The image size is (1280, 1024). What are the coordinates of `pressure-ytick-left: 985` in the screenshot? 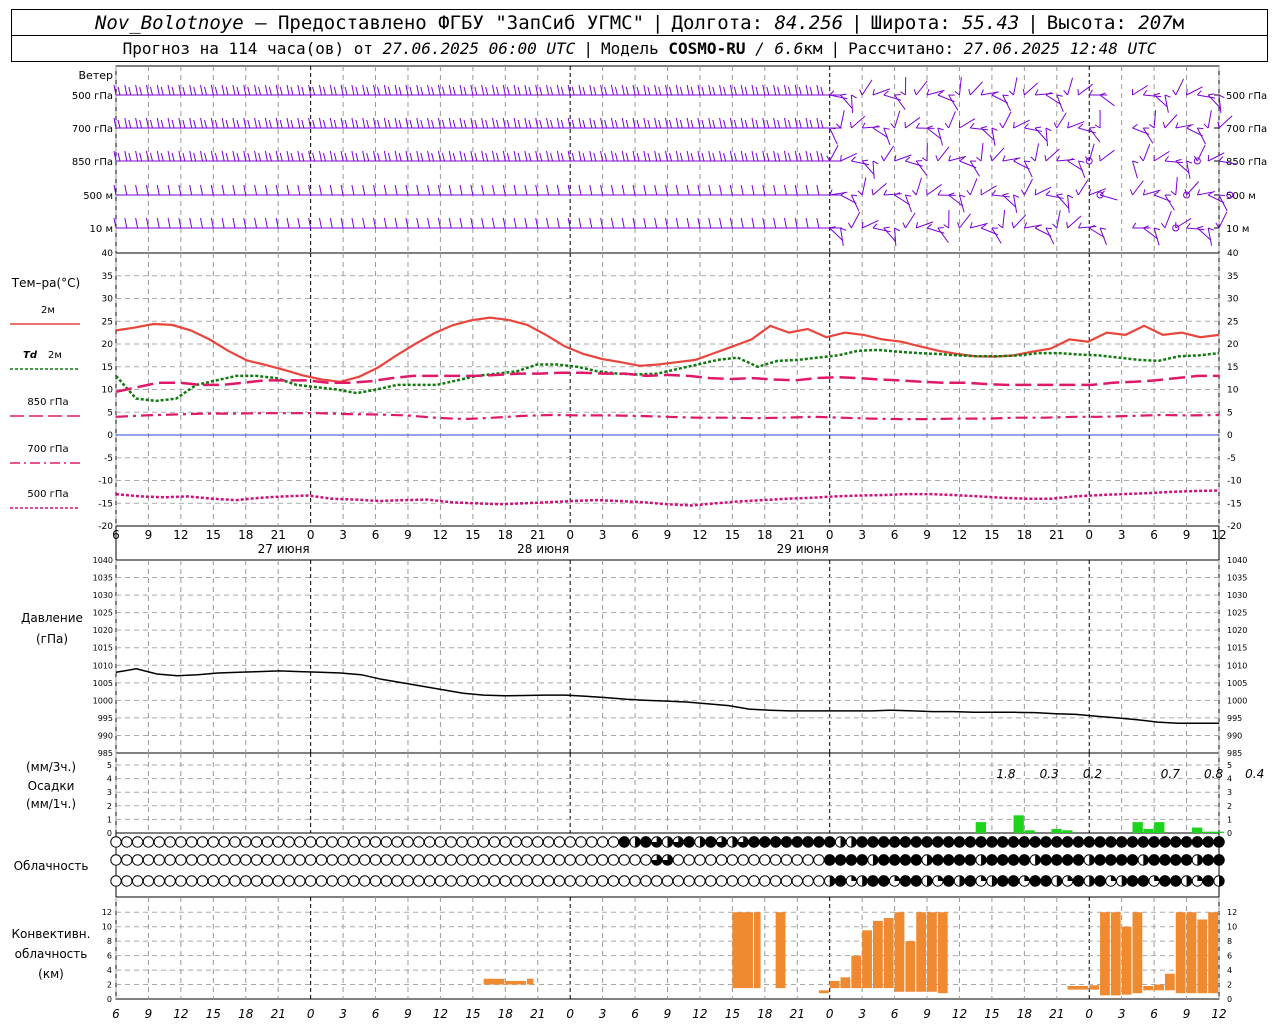 It's located at (105, 753).